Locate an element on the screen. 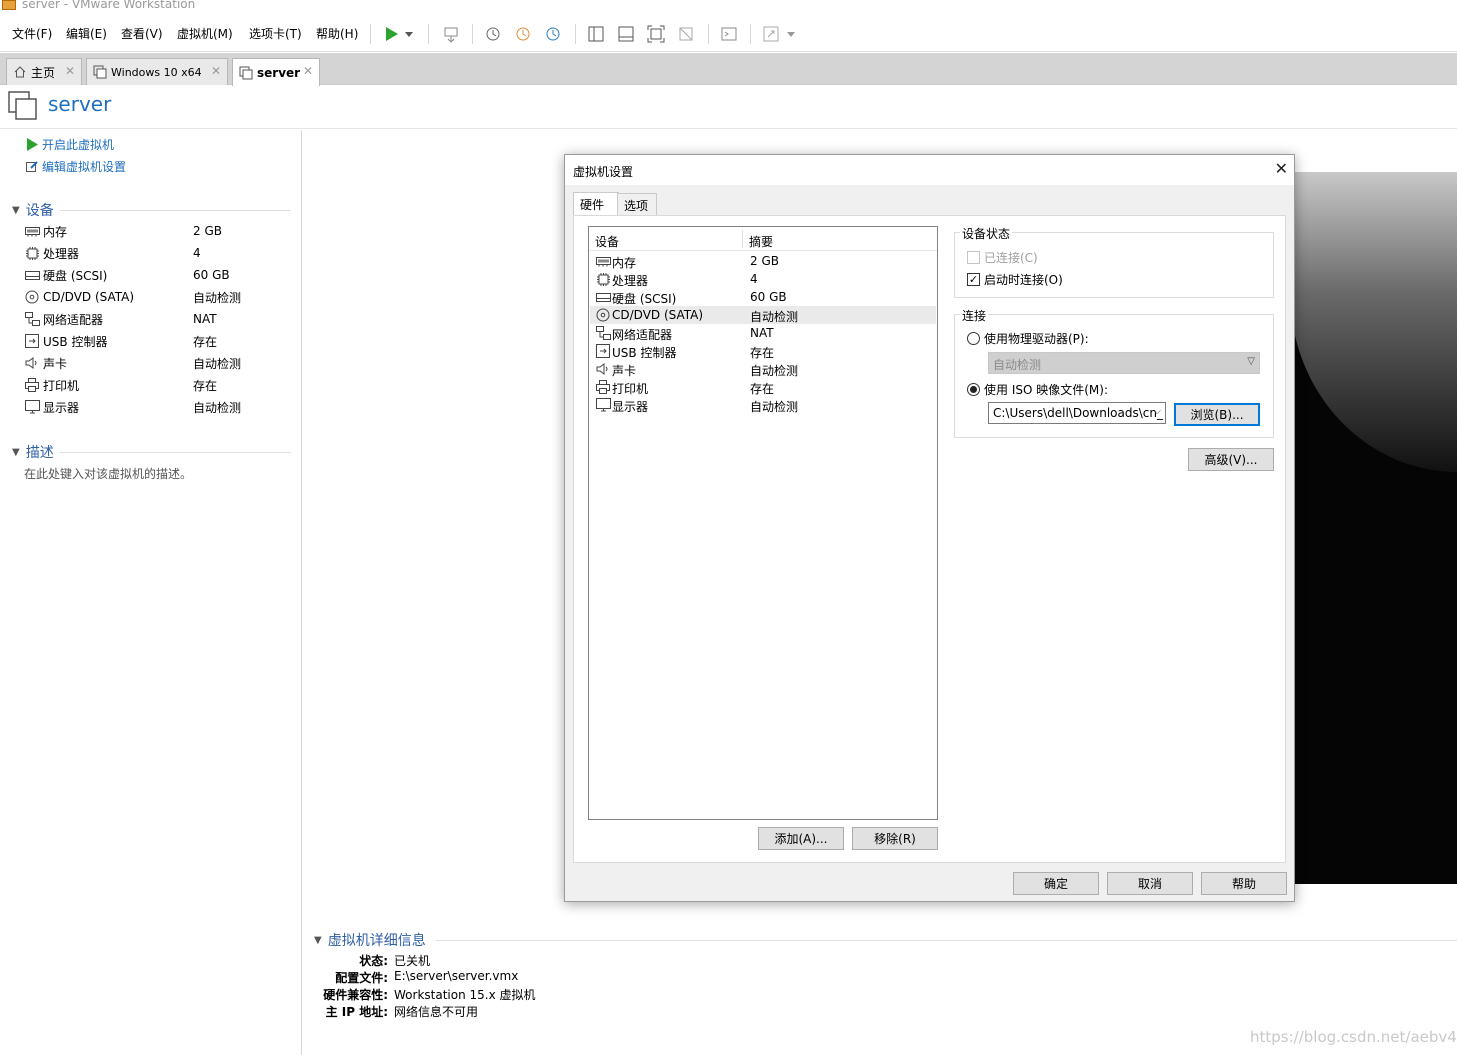 This screenshot has width=1457, height=1055. device-list-row: 打印机 存在 is located at coordinates (763, 387).